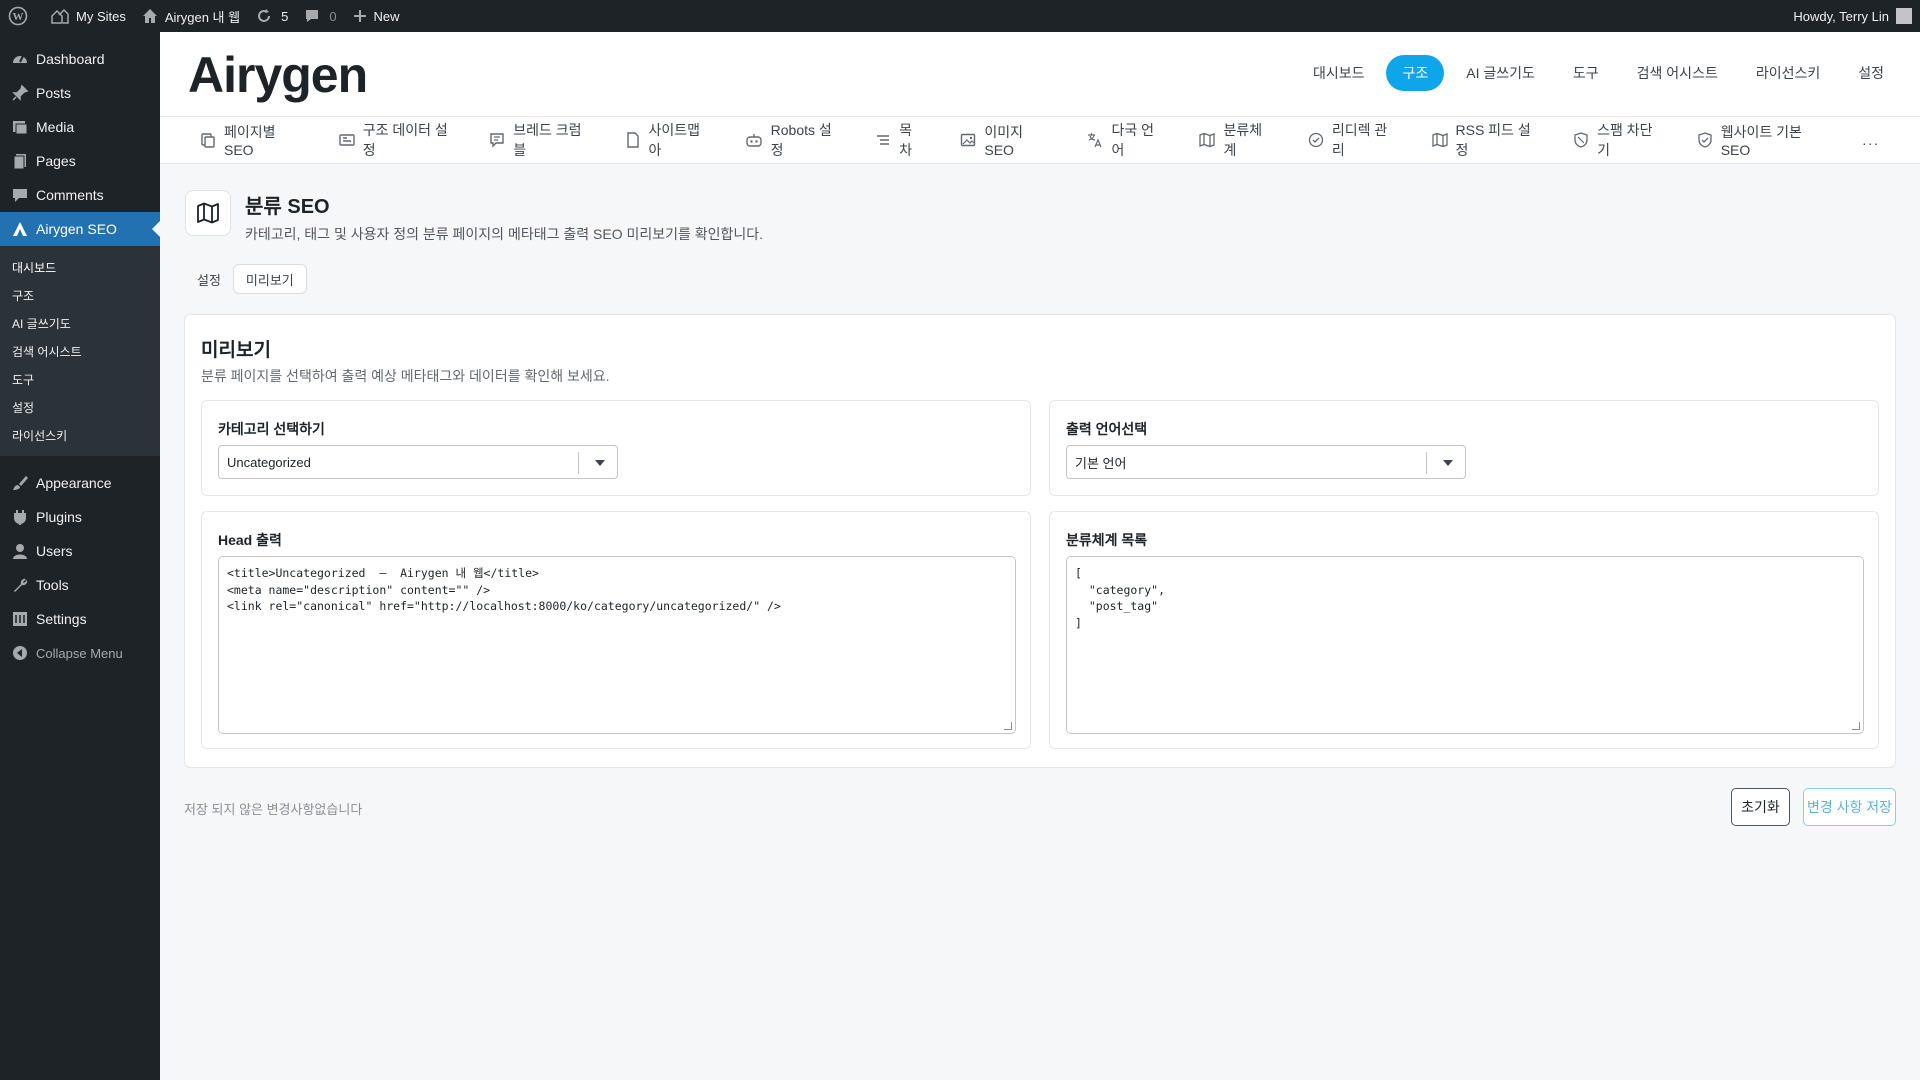  Describe the element at coordinates (386, 16) in the screenshot. I see `new-label: New` at that location.